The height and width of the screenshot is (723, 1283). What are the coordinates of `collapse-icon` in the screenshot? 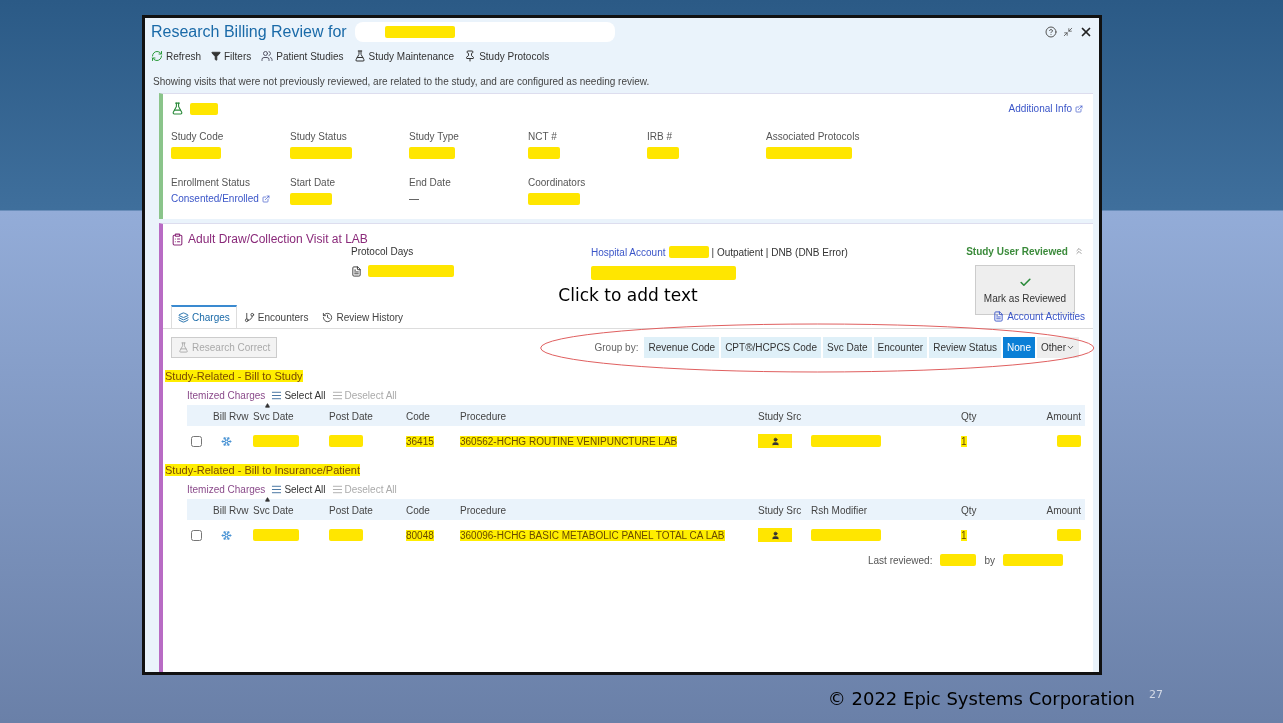 It's located at (1068, 32).